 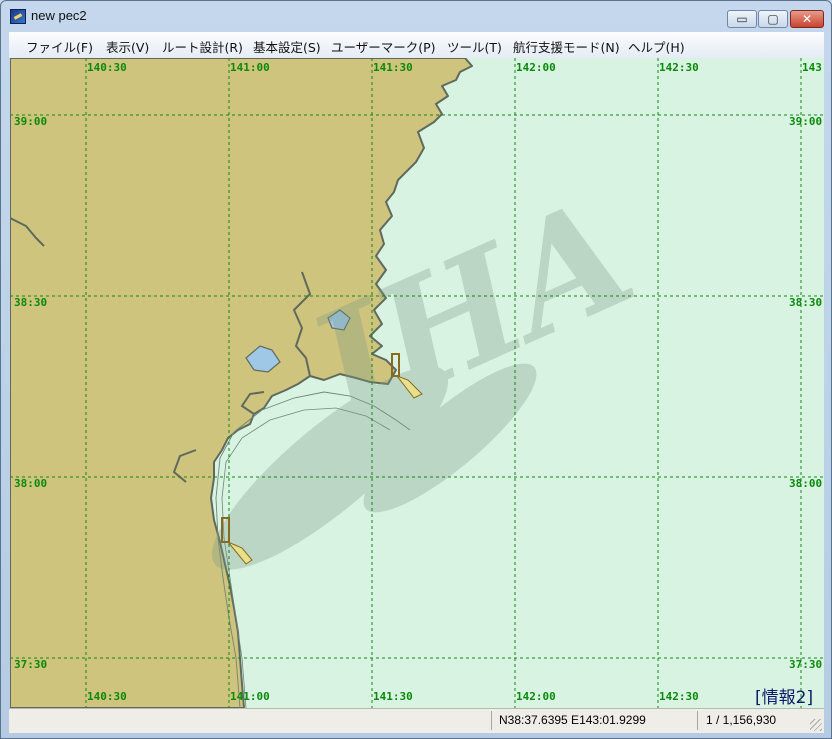 What do you see at coordinates (741, 720) in the screenshot?
I see `chart-scale: 1 / 1,156,930` at bounding box center [741, 720].